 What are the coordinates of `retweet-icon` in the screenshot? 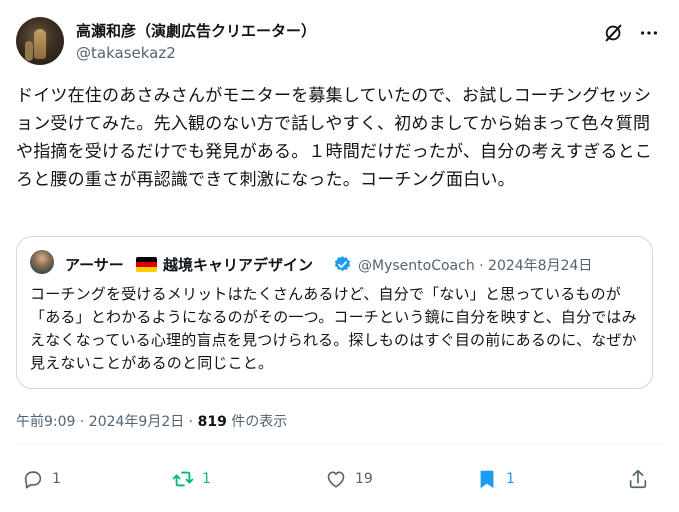 It's located at (183, 479).